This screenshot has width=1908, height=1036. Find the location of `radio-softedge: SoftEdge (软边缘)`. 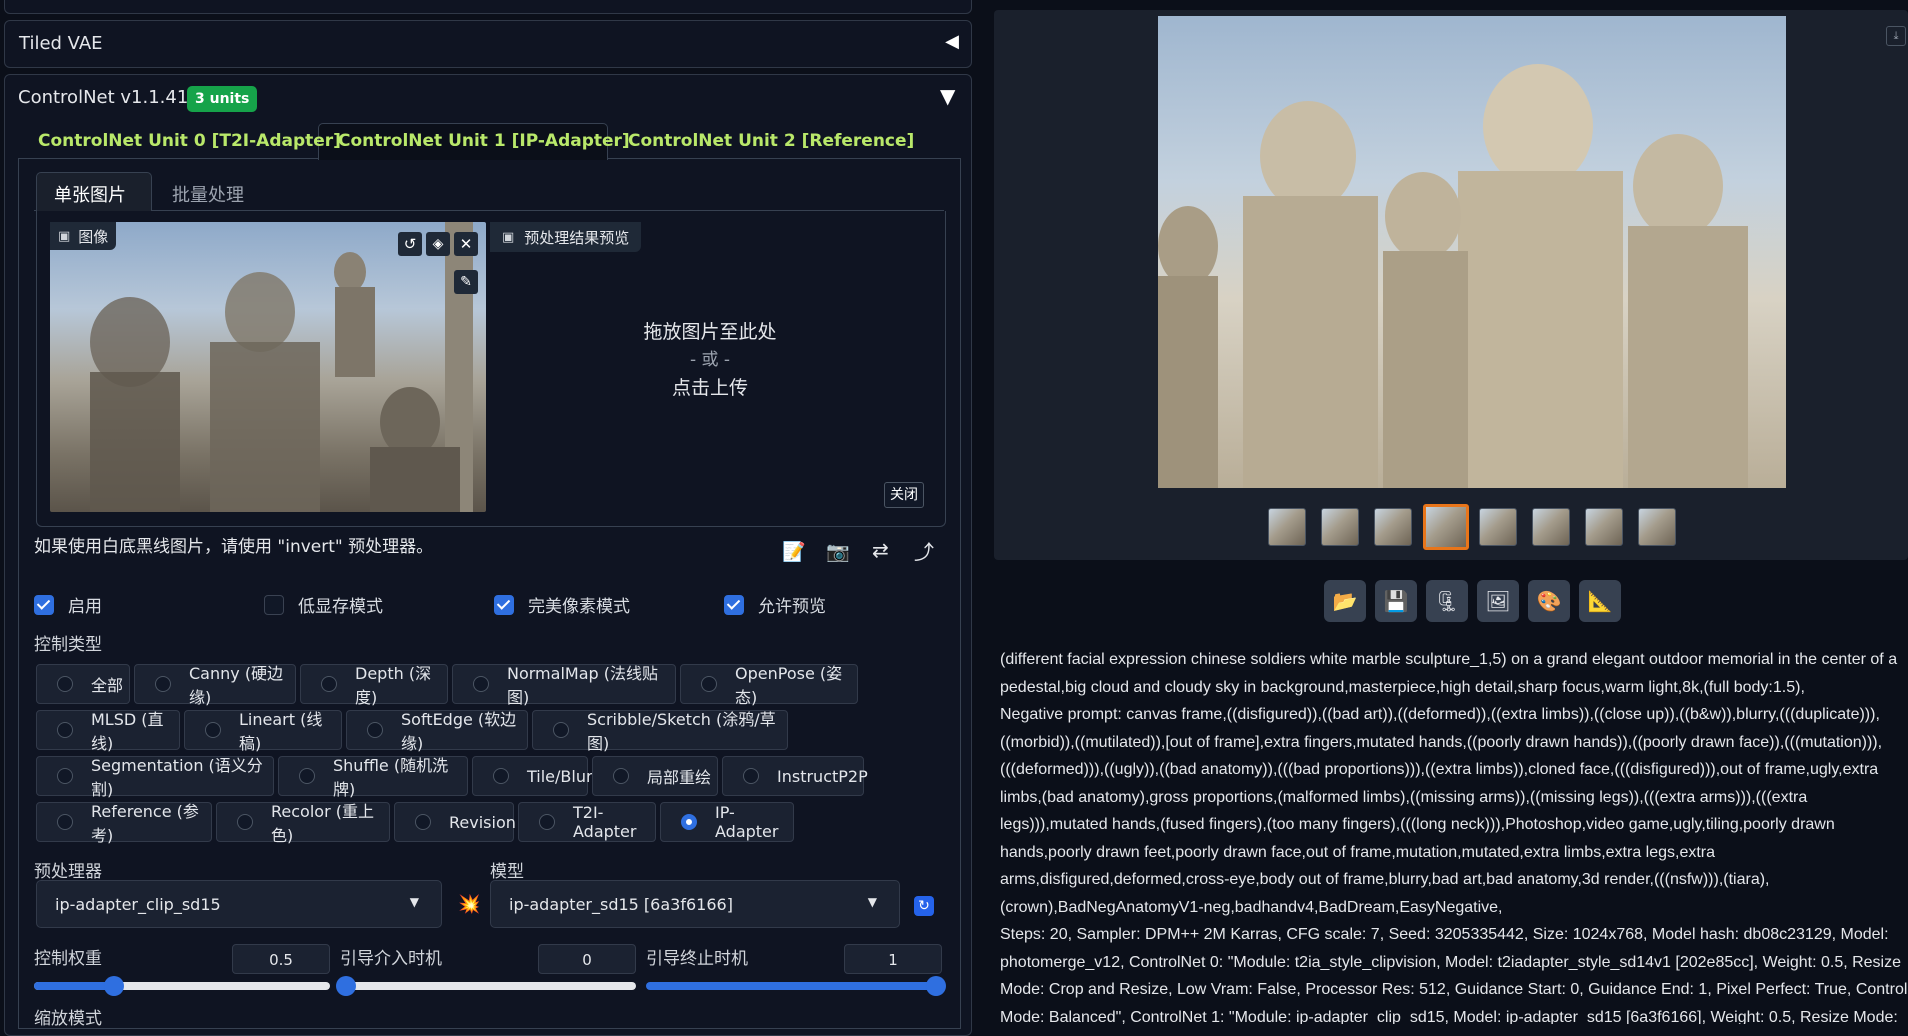

radio-softedge: SoftEdge (软边缘) is located at coordinates (437, 731).